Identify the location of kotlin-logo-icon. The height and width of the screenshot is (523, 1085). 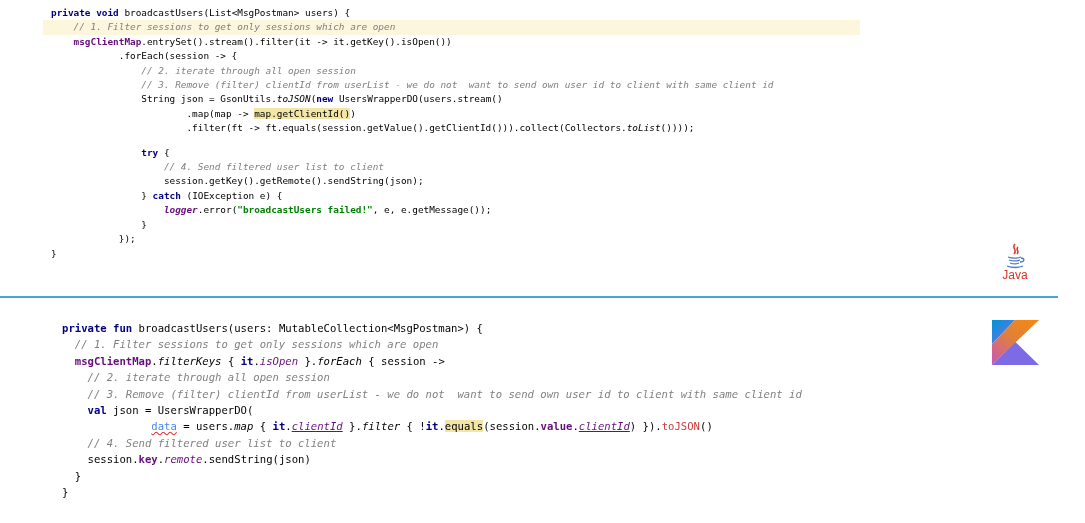
(1015, 342).